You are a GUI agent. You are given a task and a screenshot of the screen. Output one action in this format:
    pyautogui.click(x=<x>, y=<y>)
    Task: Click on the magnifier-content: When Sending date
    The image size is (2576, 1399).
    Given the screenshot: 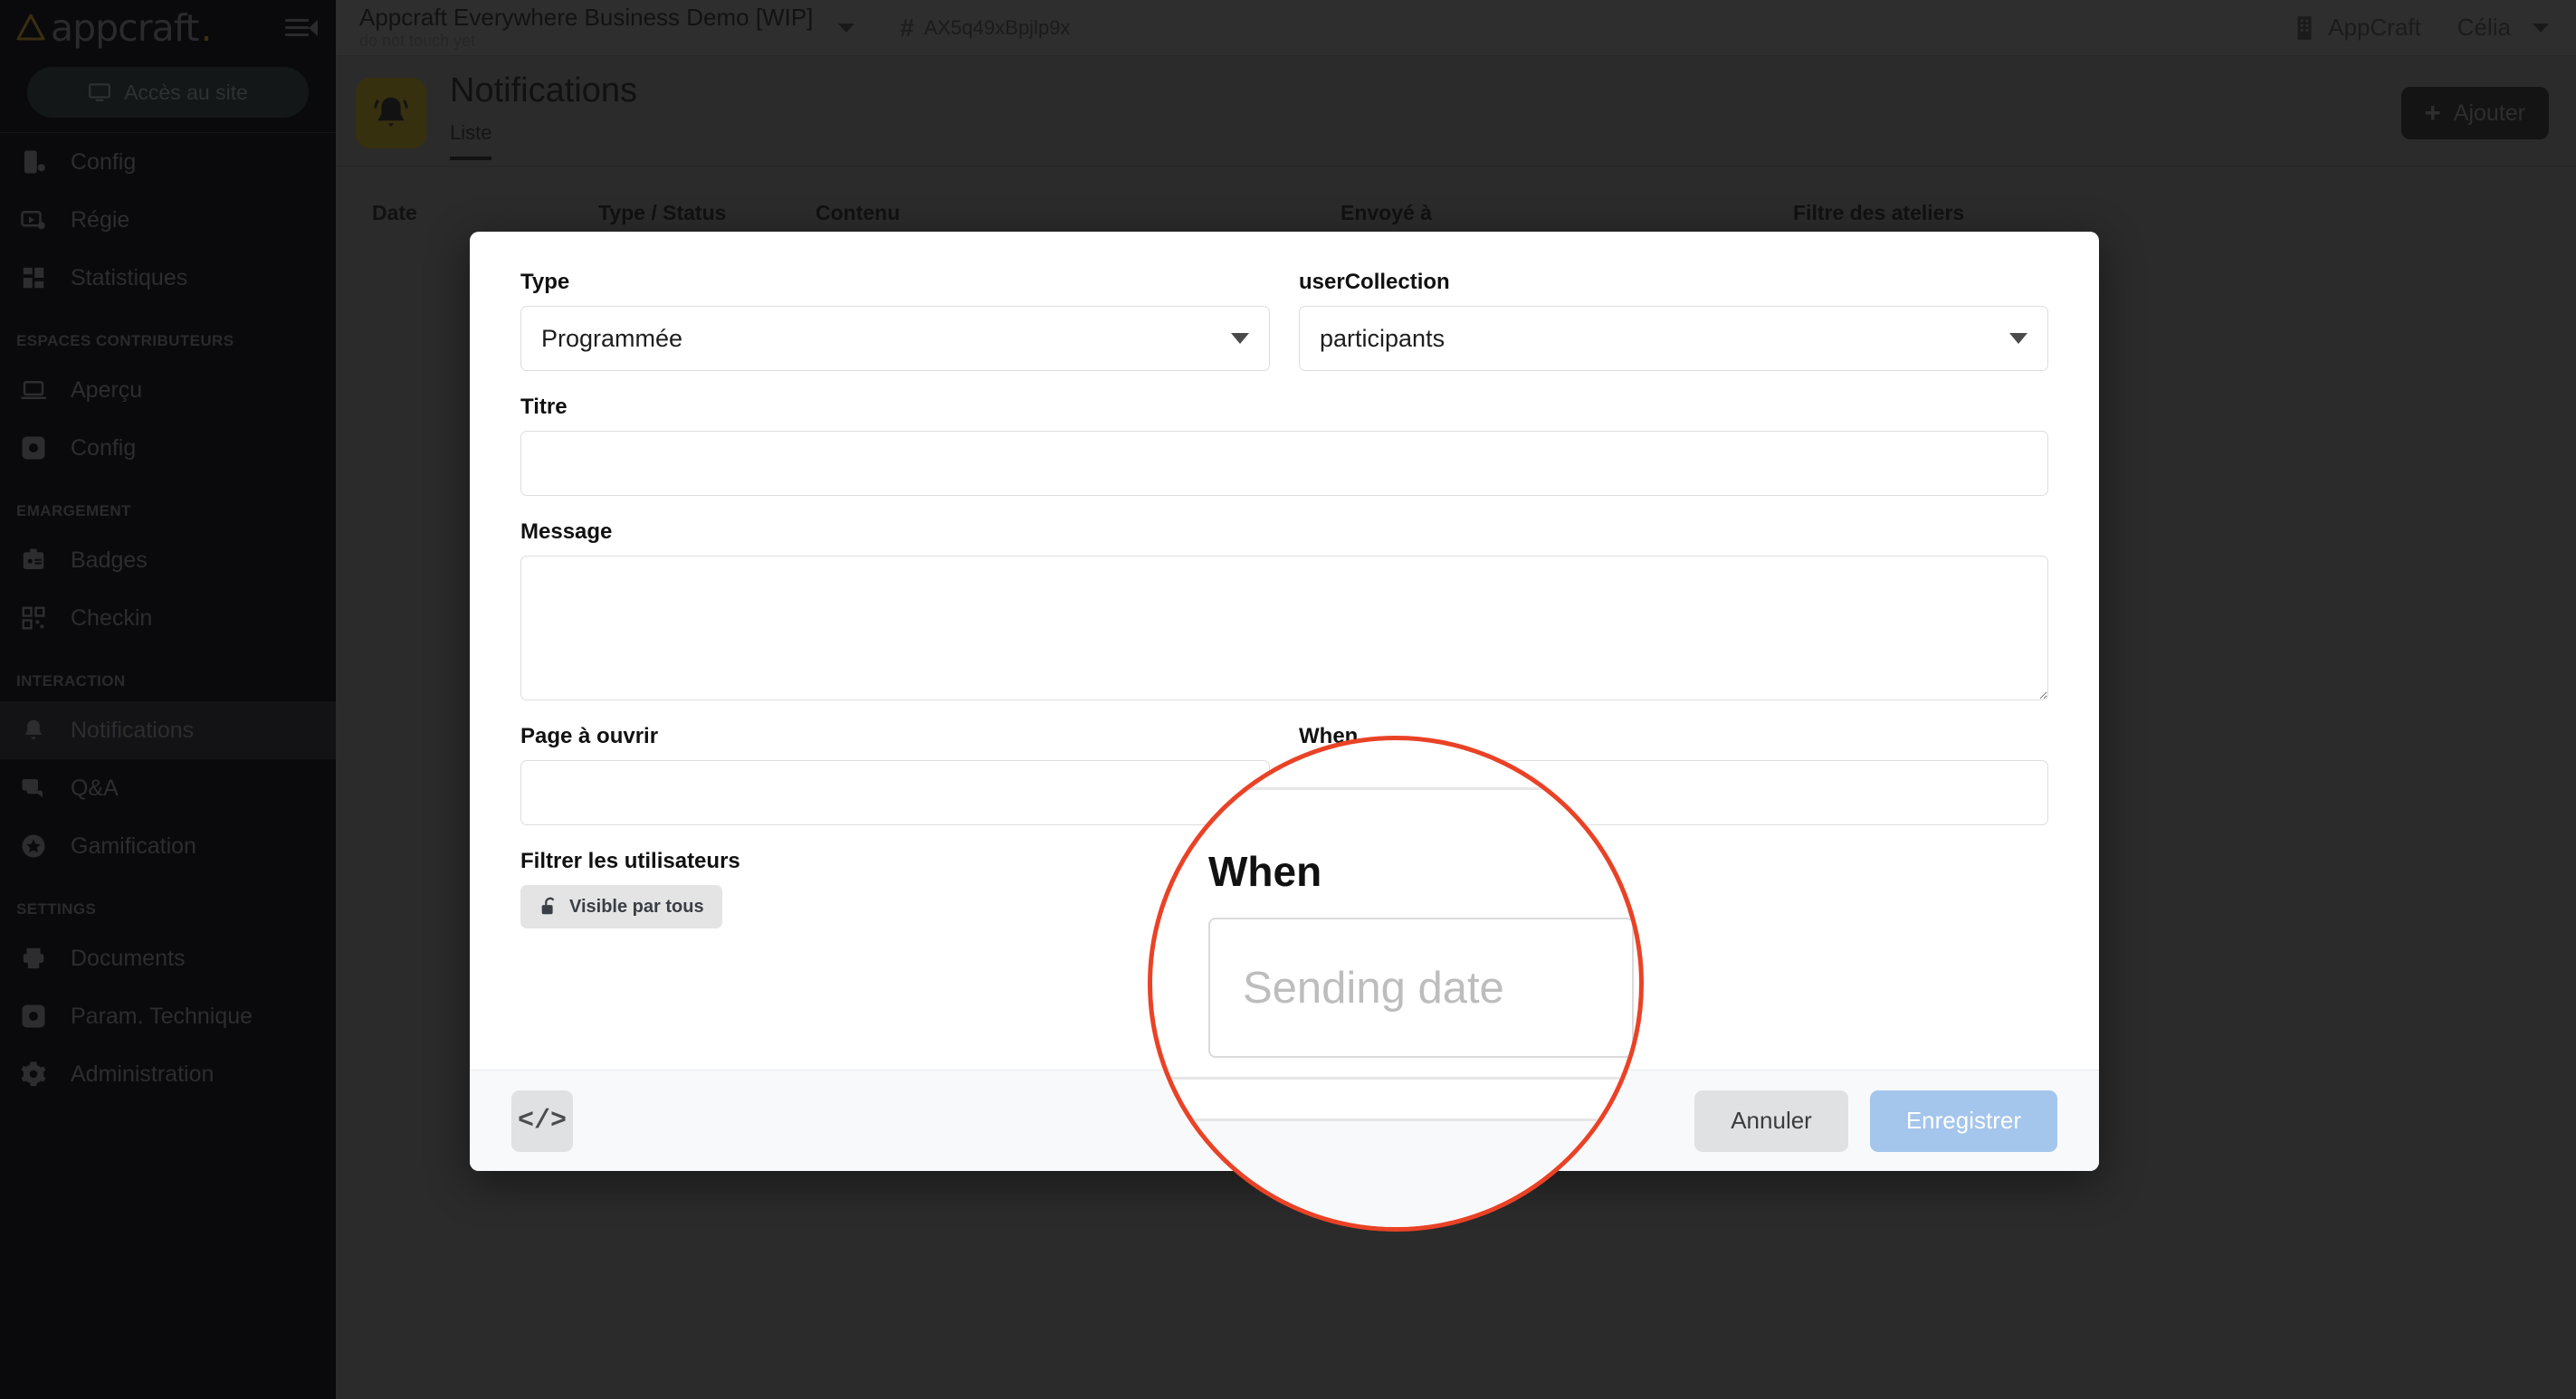 What is the action you would take?
    pyautogui.click(x=1396, y=983)
    